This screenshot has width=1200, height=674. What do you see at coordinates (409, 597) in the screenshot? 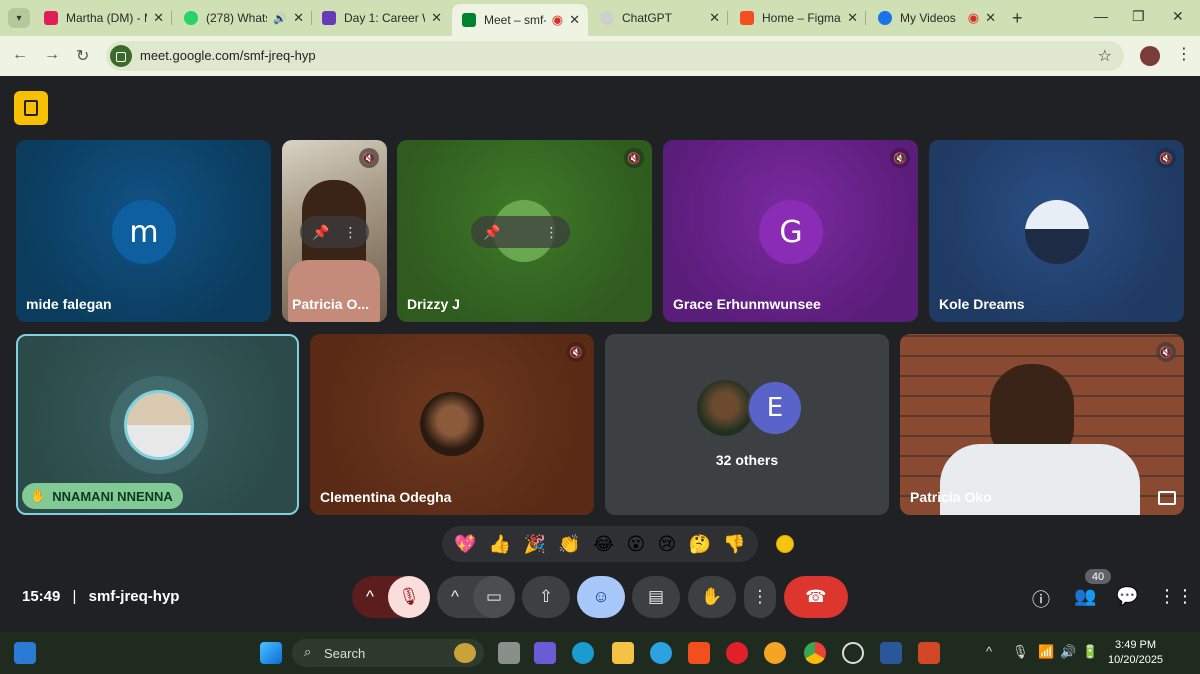
I see `mic-toggle-button: 🎙` at bounding box center [409, 597].